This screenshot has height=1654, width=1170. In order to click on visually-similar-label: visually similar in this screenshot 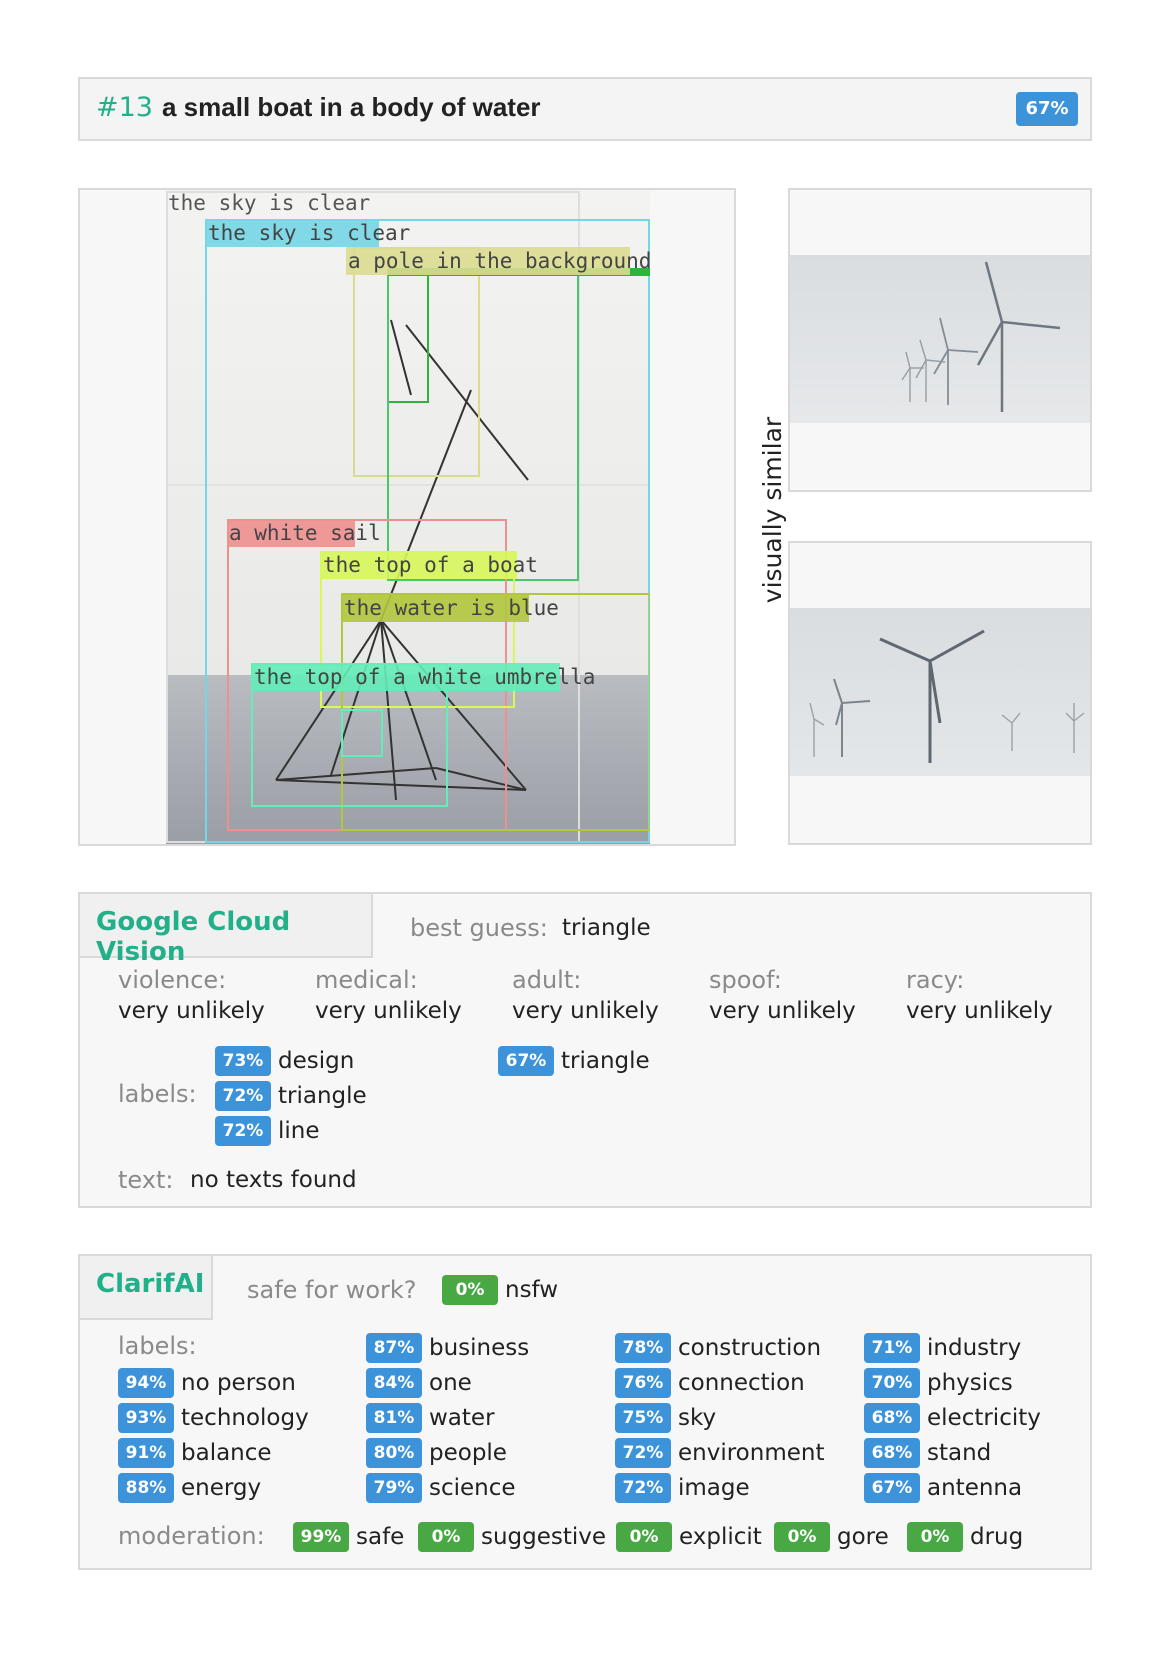, I will do `click(772, 510)`.